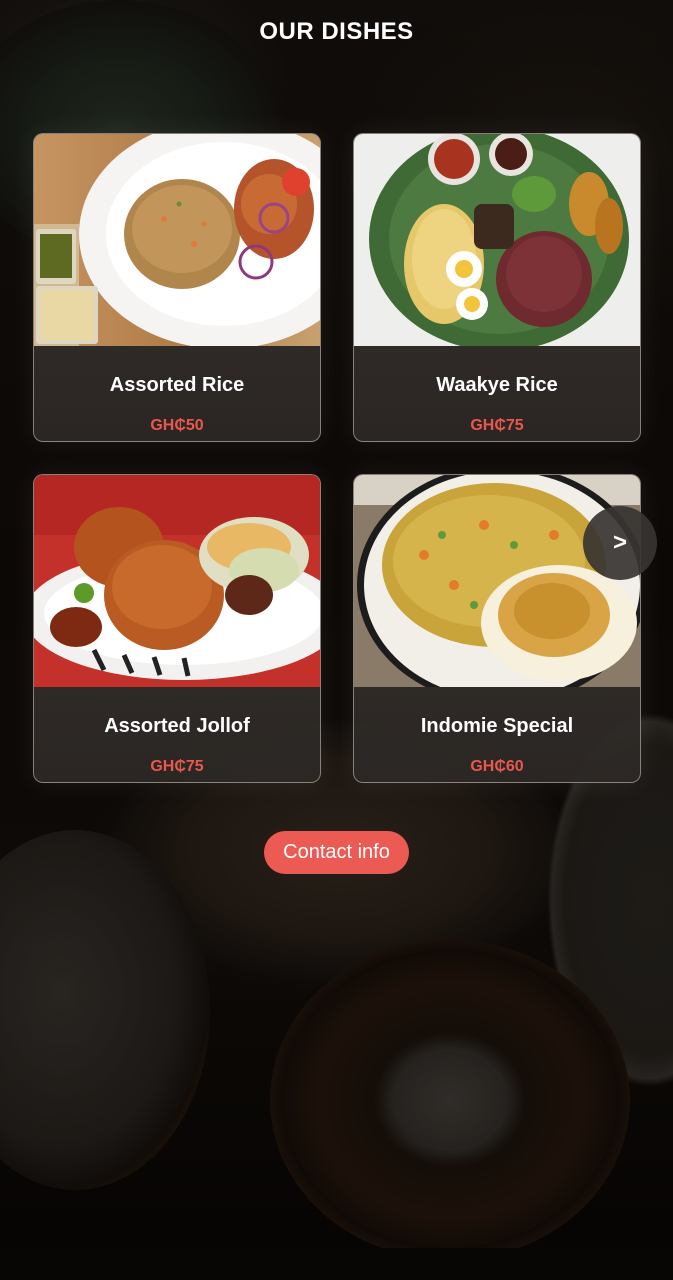 The width and height of the screenshot is (673, 1280). I want to click on carousel-next-button: >, so click(620, 543).